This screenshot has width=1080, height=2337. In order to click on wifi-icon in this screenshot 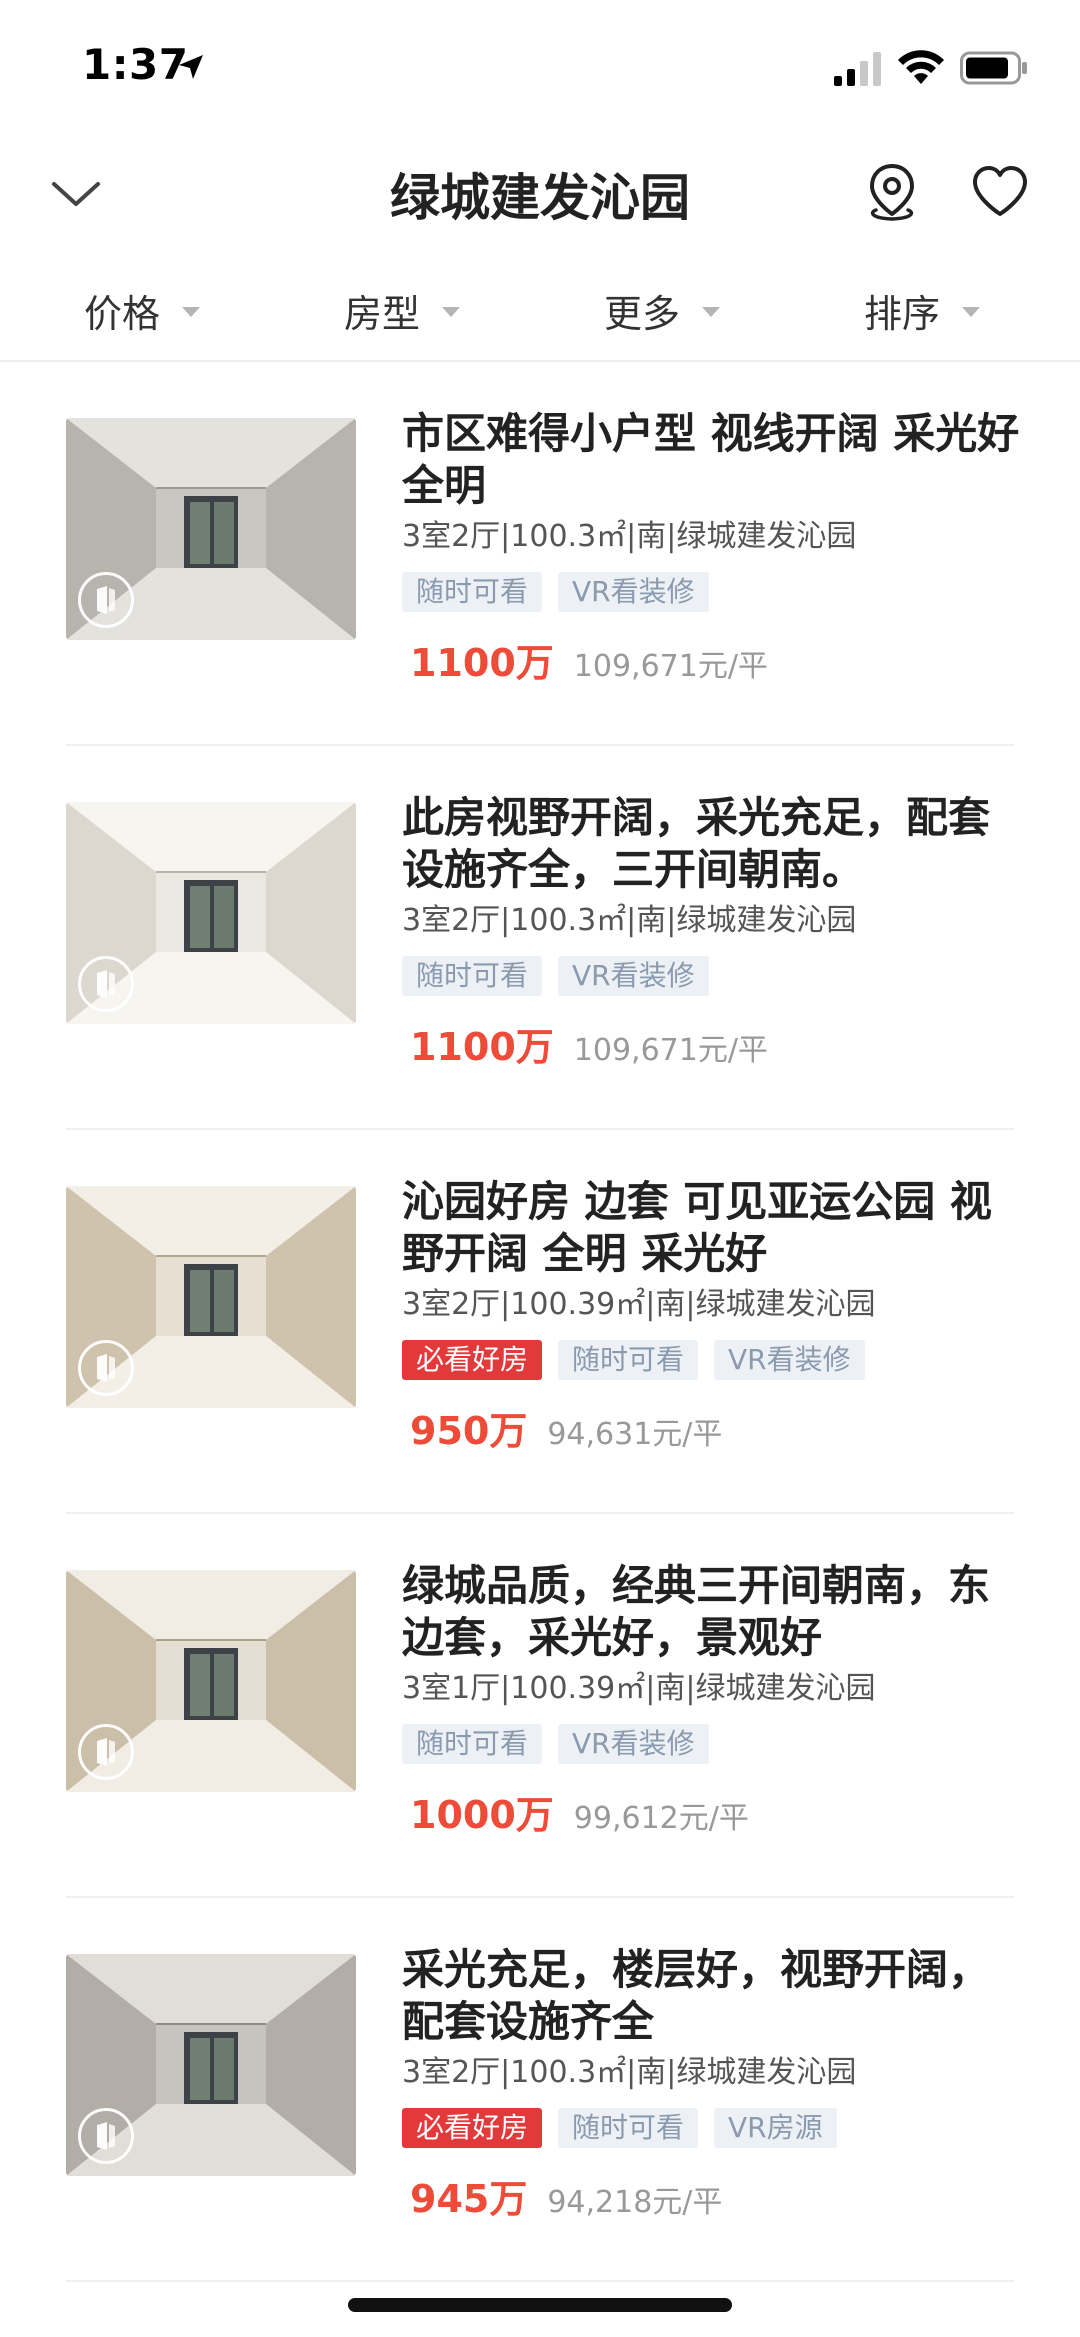, I will do `click(921, 67)`.